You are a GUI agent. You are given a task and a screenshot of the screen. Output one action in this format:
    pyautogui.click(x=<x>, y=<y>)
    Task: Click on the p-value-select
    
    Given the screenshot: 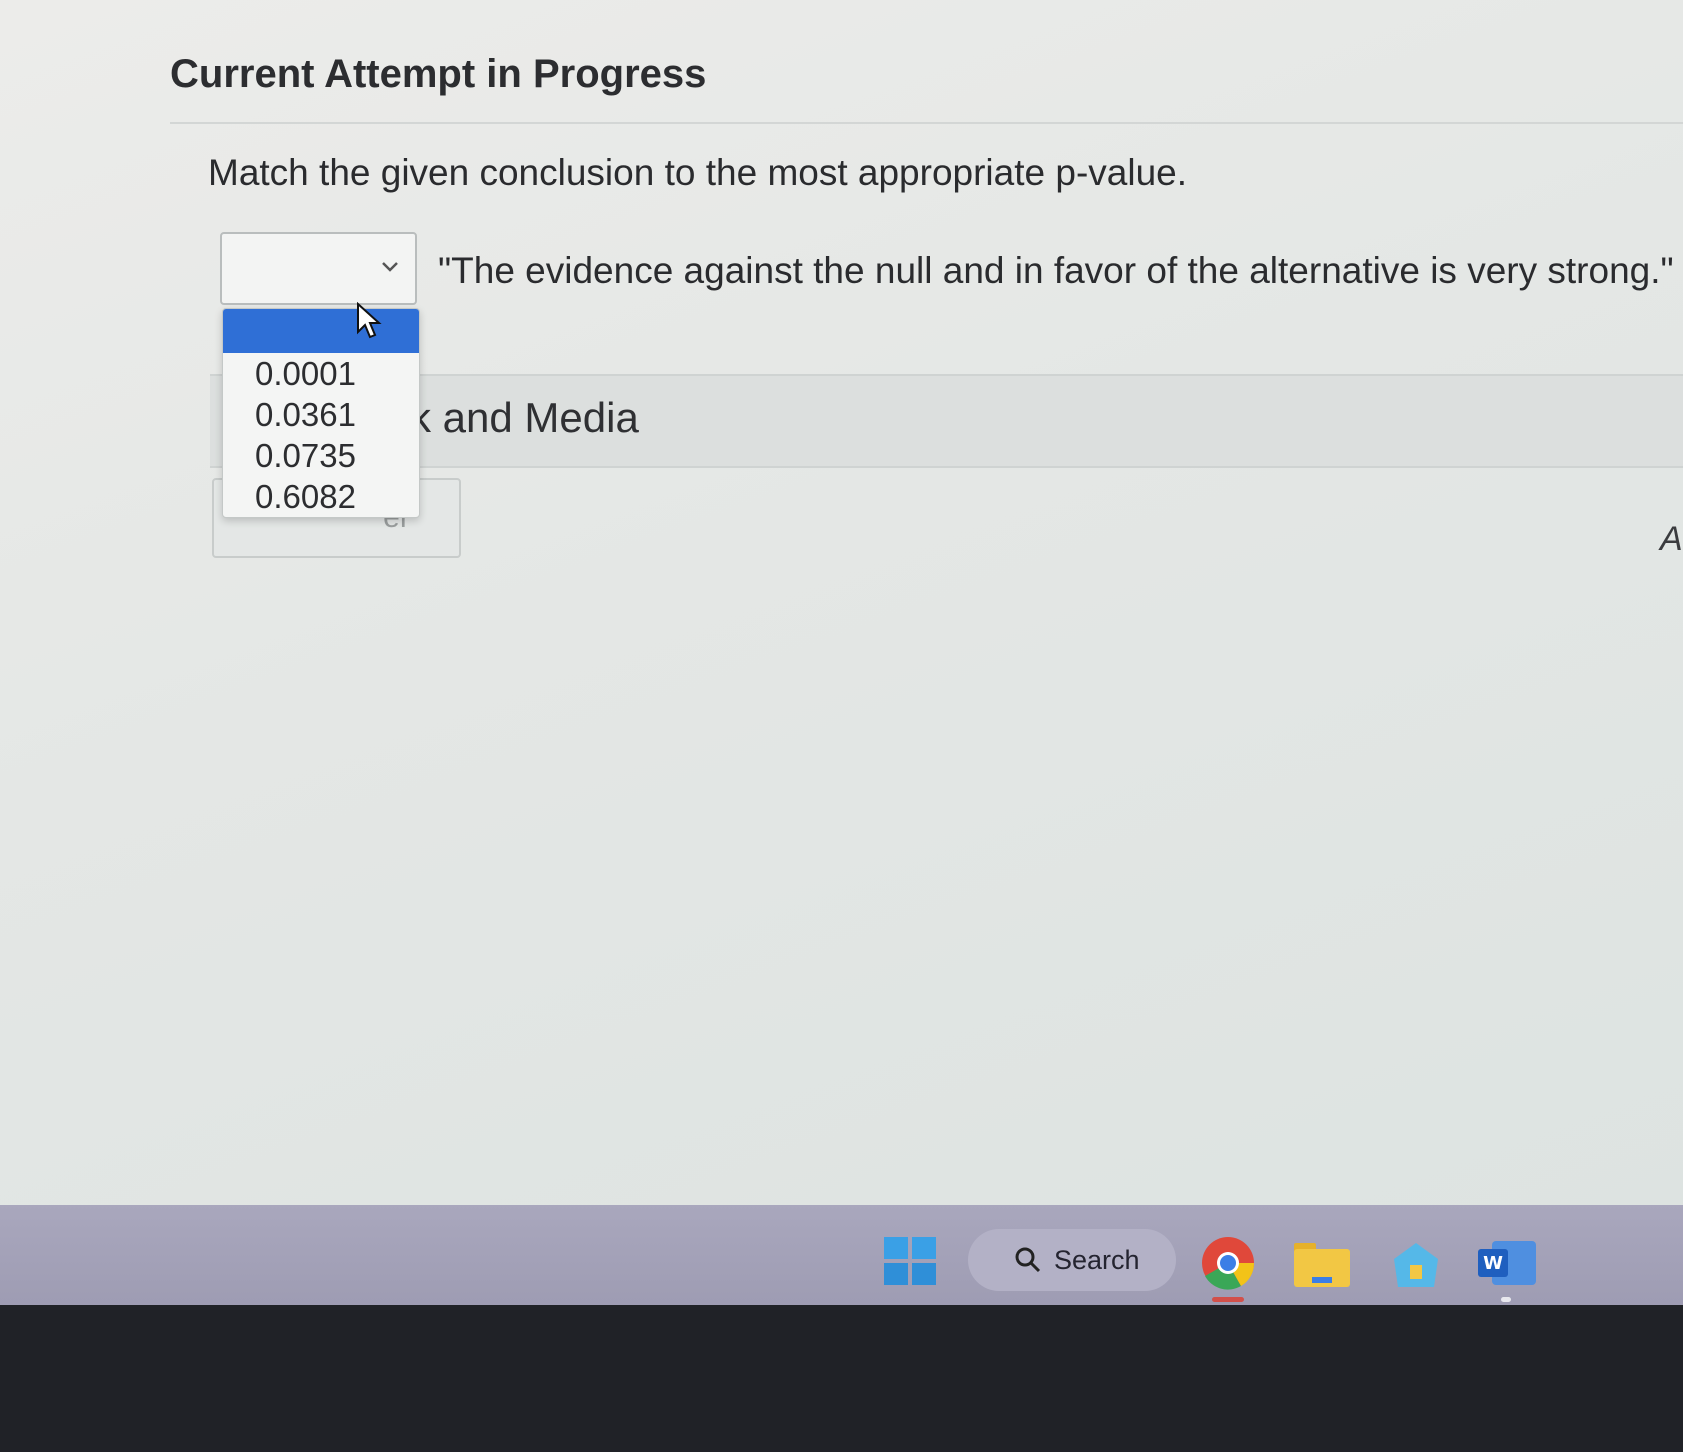 What is the action you would take?
    pyautogui.click(x=318, y=268)
    